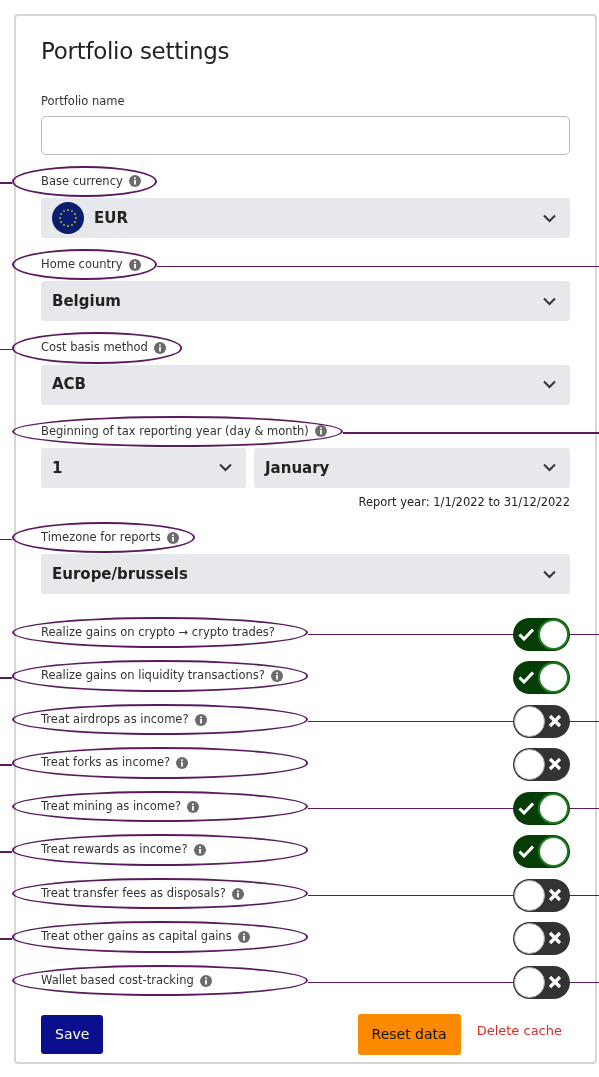  Describe the element at coordinates (305, 384) in the screenshot. I see `select-field: ACB` at that location.